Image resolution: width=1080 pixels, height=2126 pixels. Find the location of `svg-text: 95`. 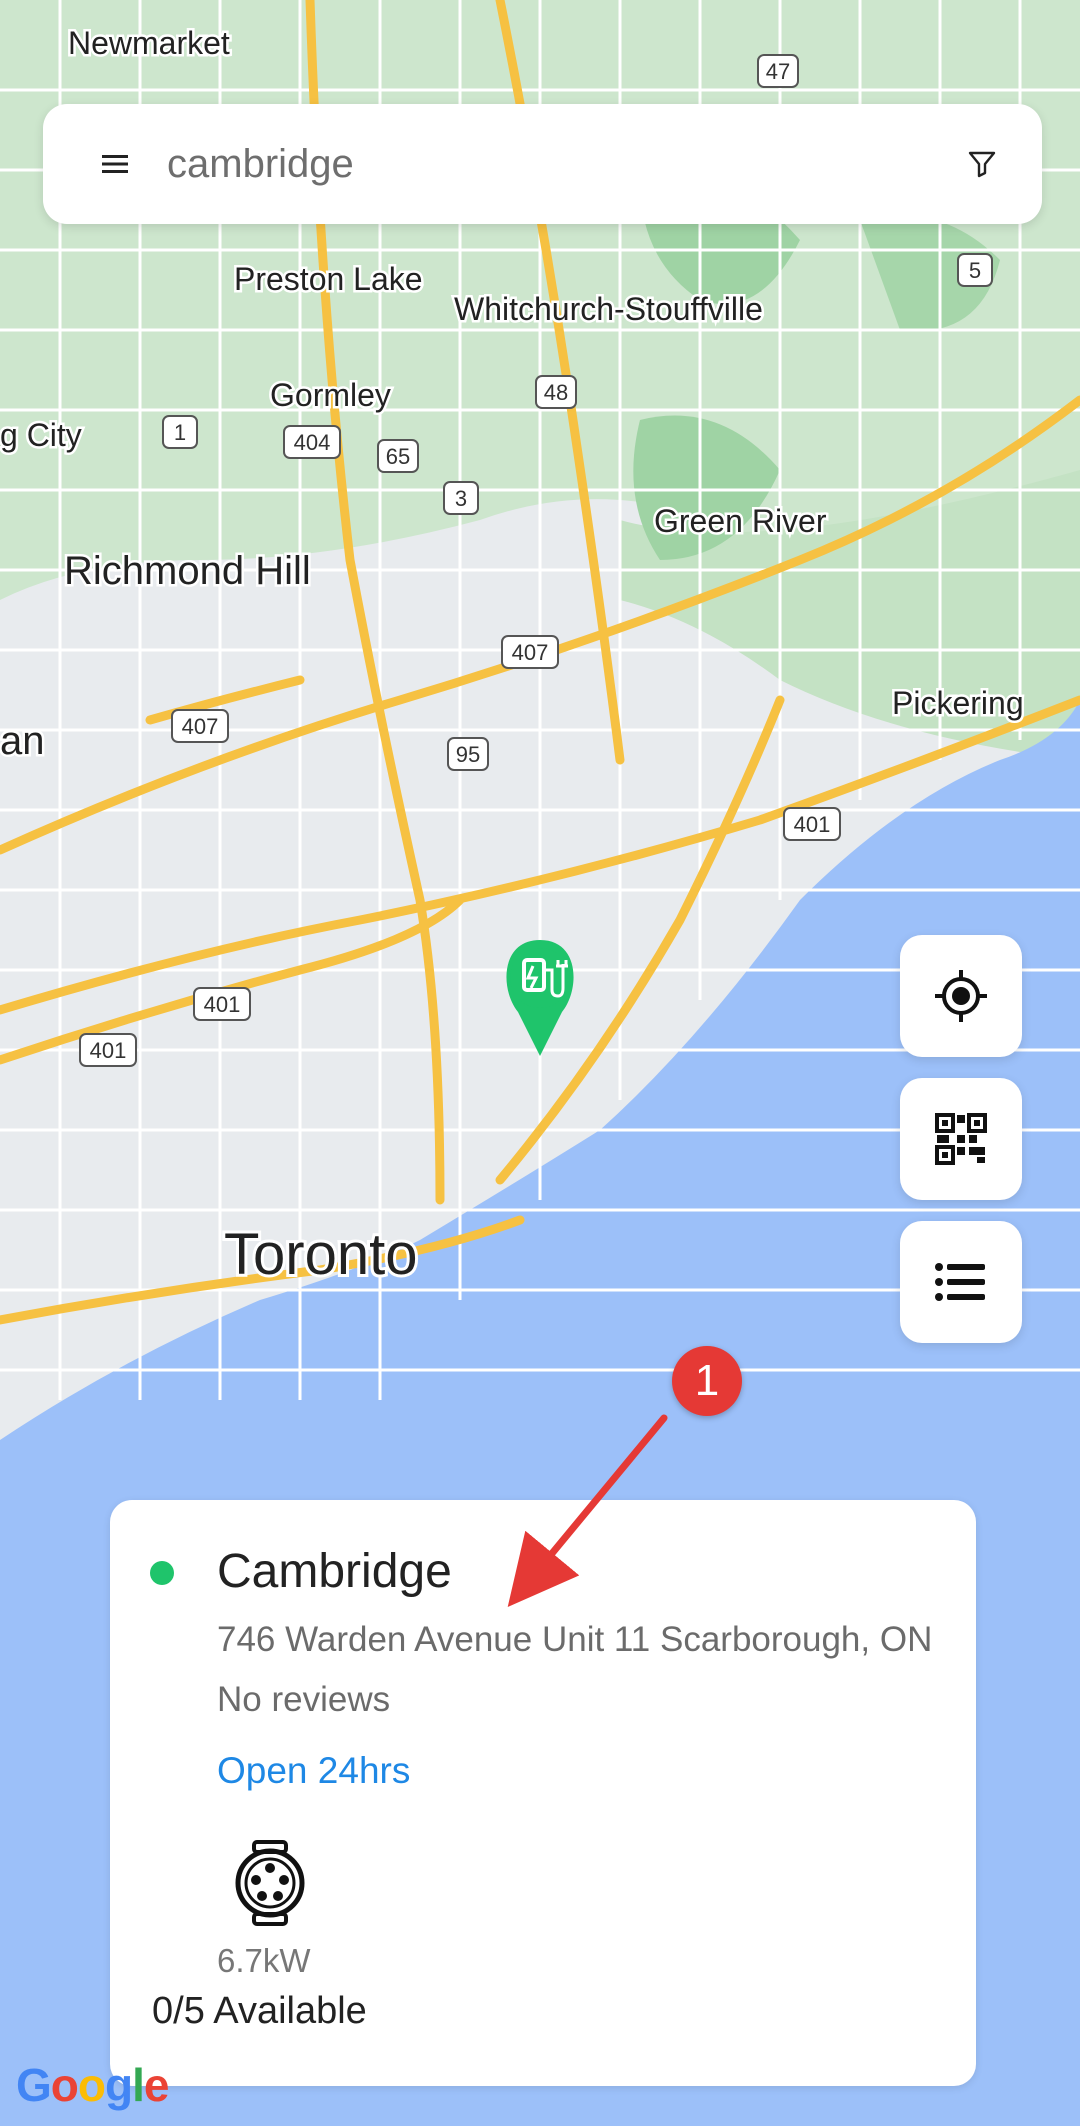

svg-text: 95 is located at coordinates (468, 754).